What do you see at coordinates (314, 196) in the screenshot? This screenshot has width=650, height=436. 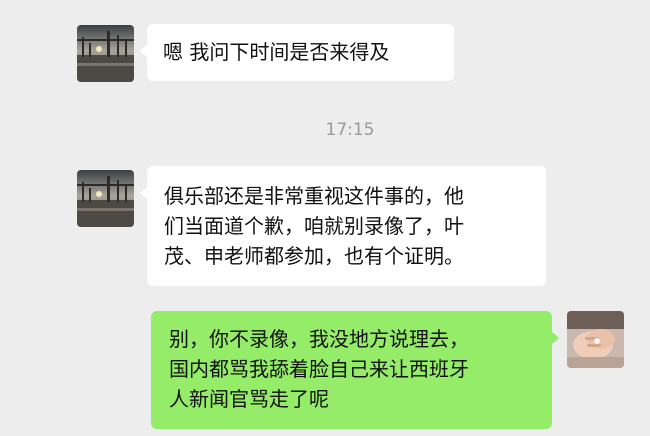 I see `message-text-line: 俱乐部还是非常重视这件事的，他` at bounding box center [314, 196].